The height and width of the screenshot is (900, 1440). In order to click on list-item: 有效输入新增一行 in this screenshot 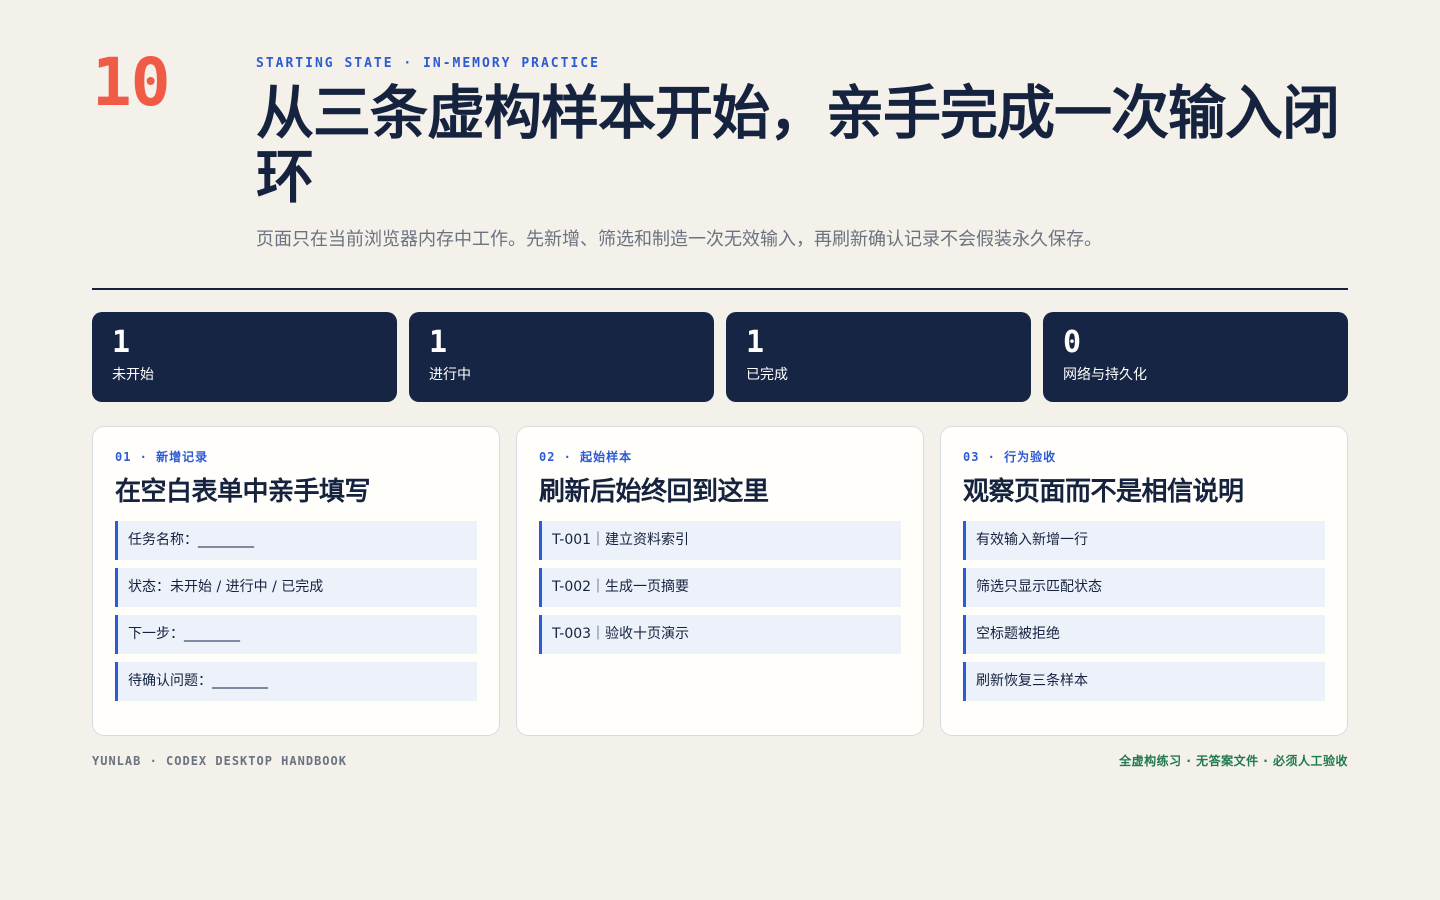, I will do `click(1144, 540)`.